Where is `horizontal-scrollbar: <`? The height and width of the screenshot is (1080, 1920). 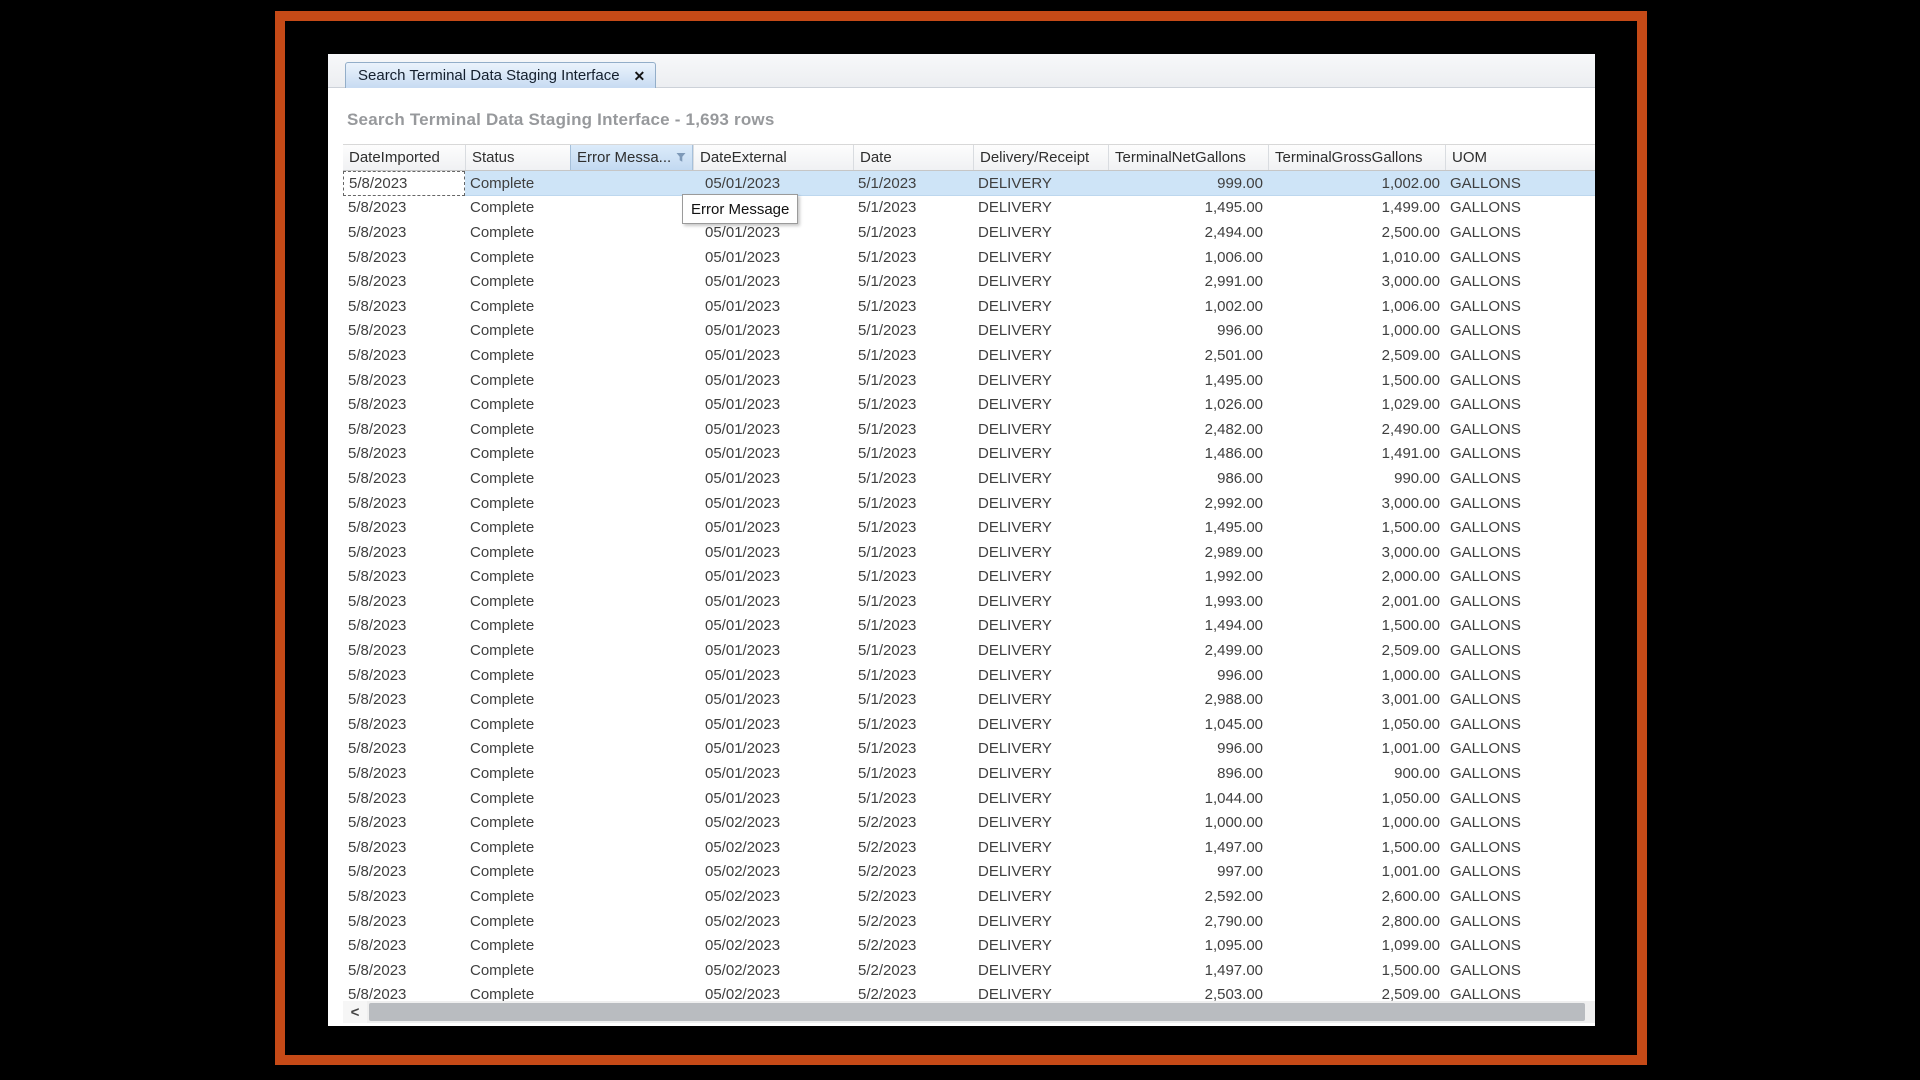 horizontal-scrollbar: < is located at coordinates (969, 1012).